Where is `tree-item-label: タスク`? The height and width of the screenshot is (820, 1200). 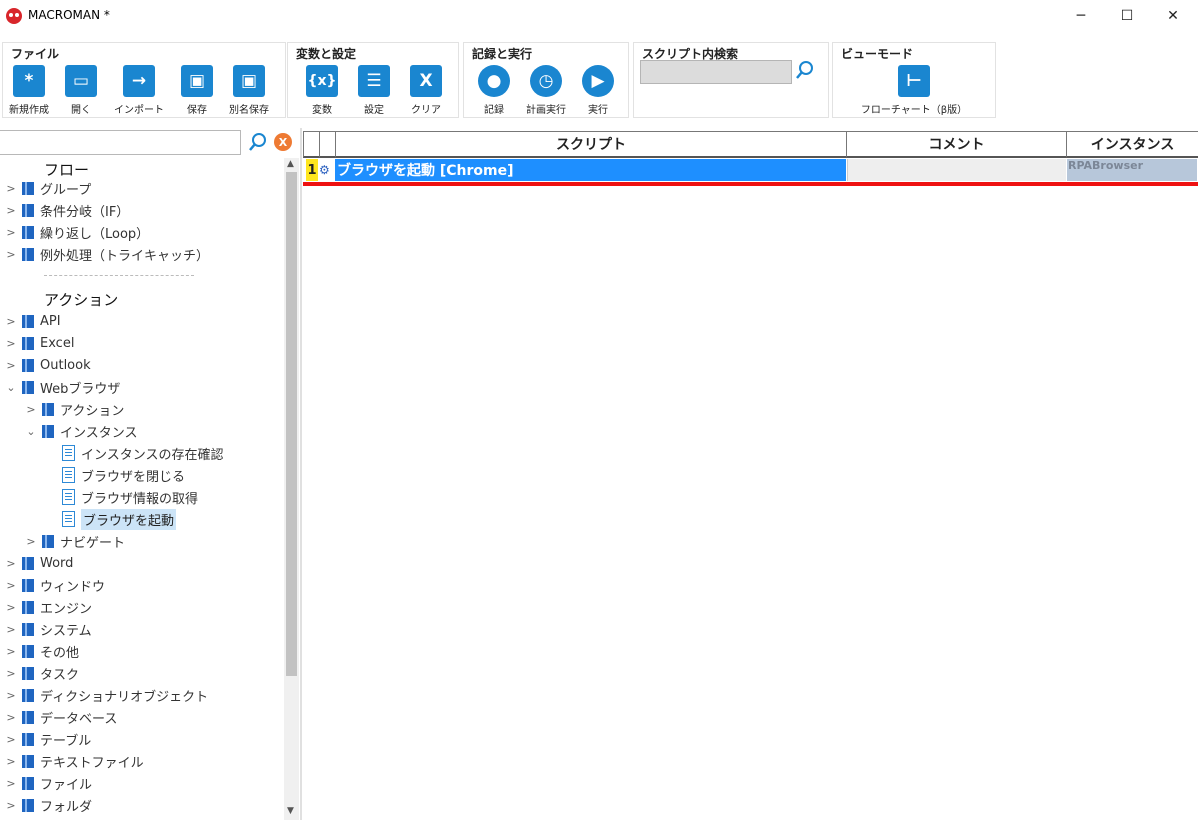 tree-item-label: タスク is located at coordinates (60, 675).